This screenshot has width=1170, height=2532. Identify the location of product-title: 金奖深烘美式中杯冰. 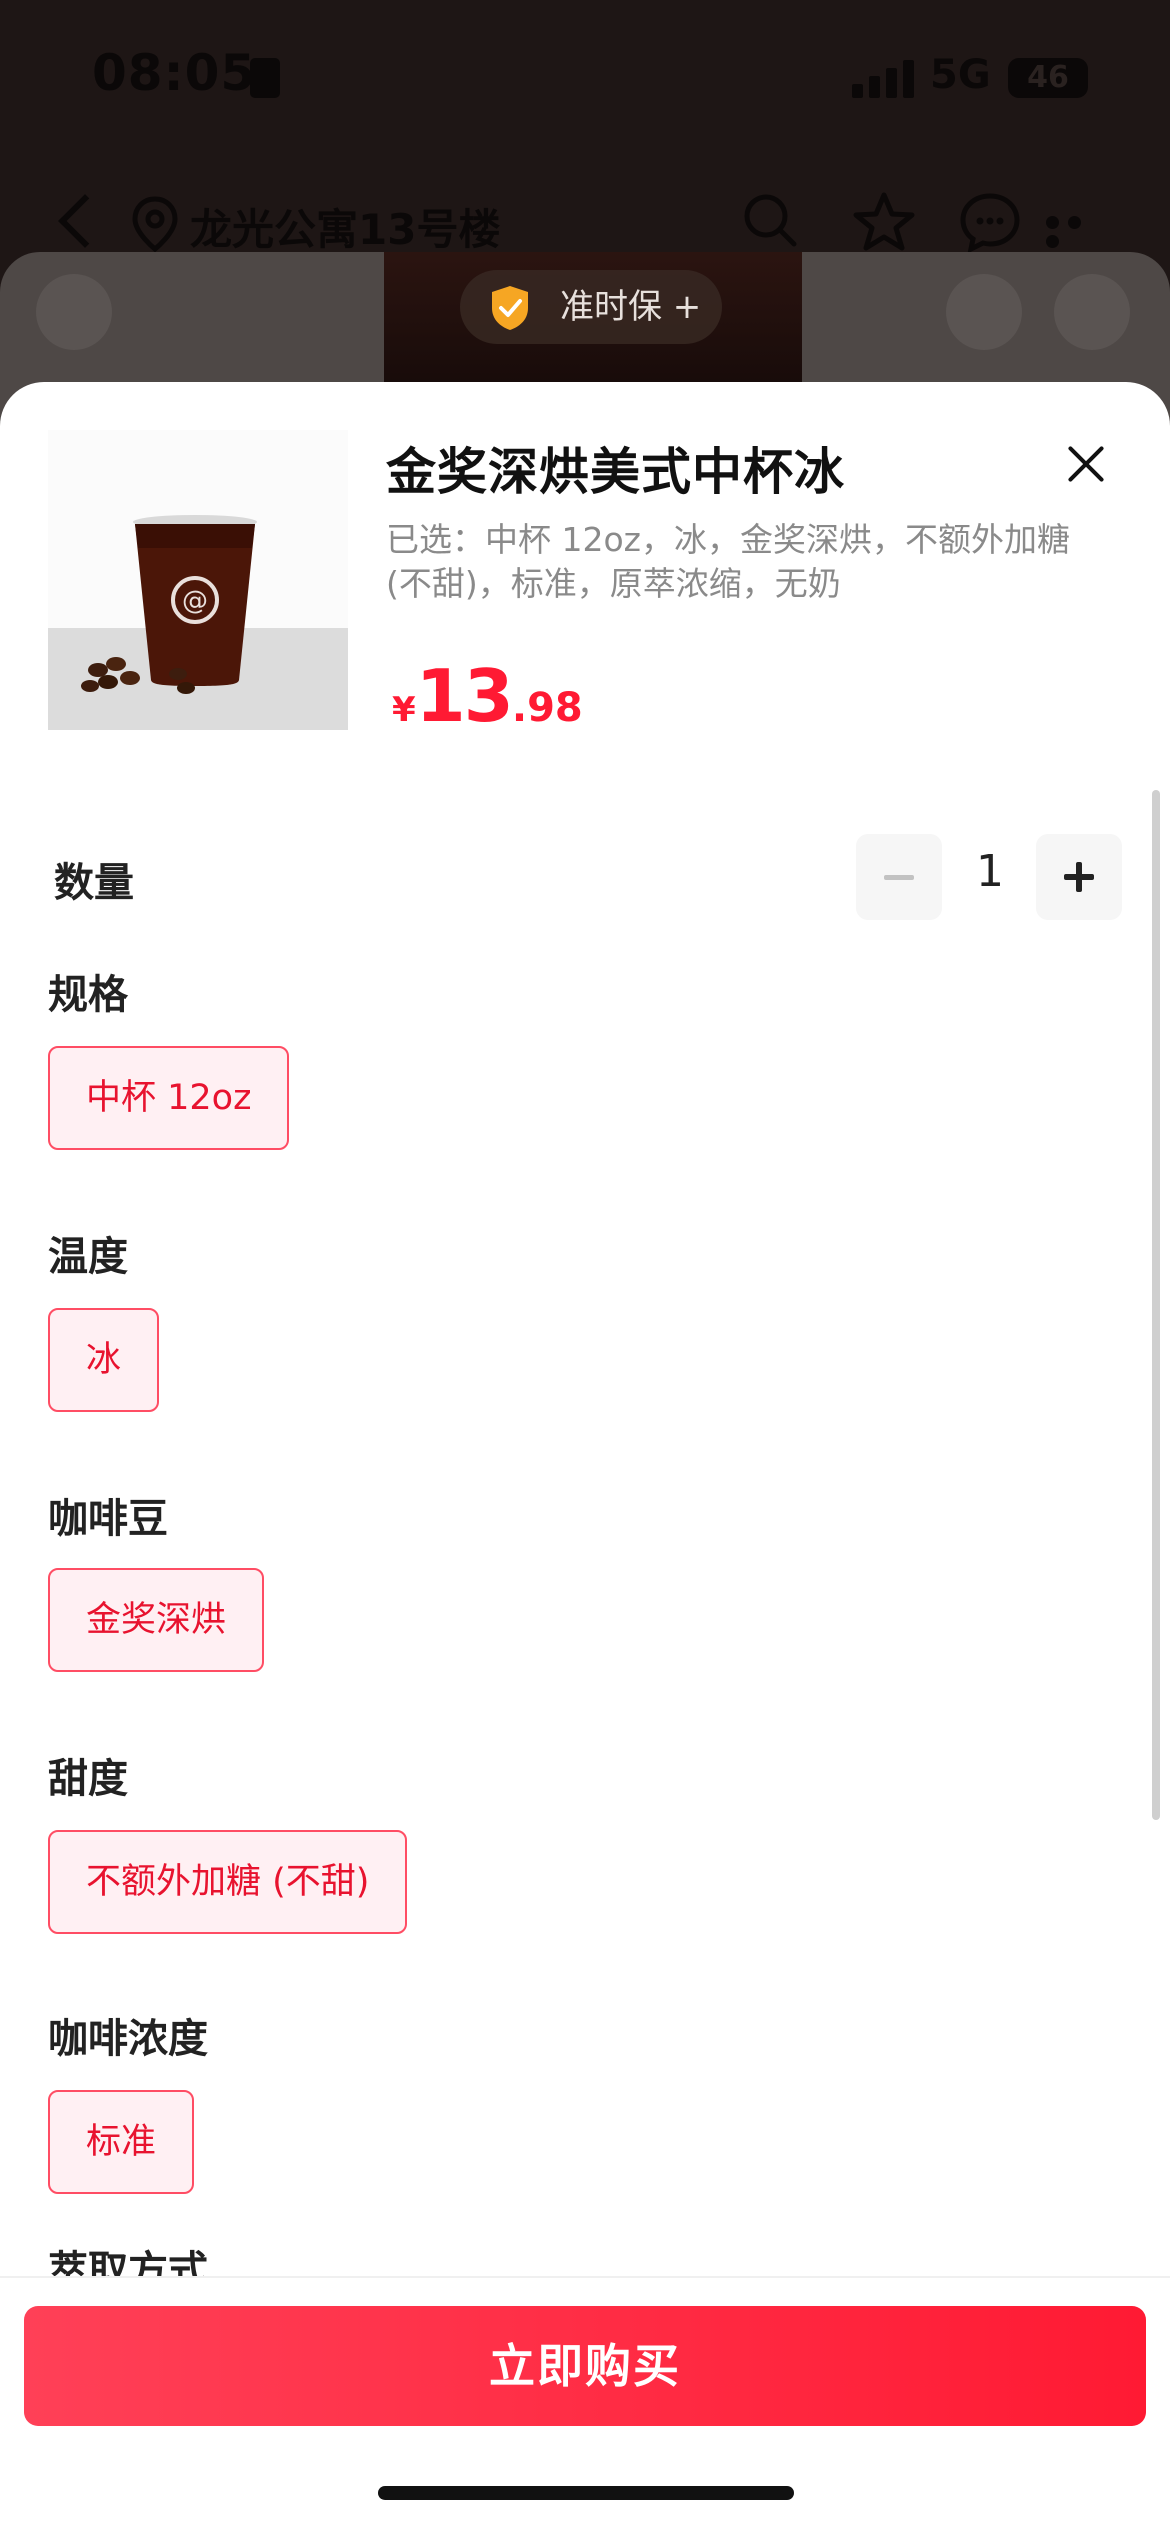
(615, 472).